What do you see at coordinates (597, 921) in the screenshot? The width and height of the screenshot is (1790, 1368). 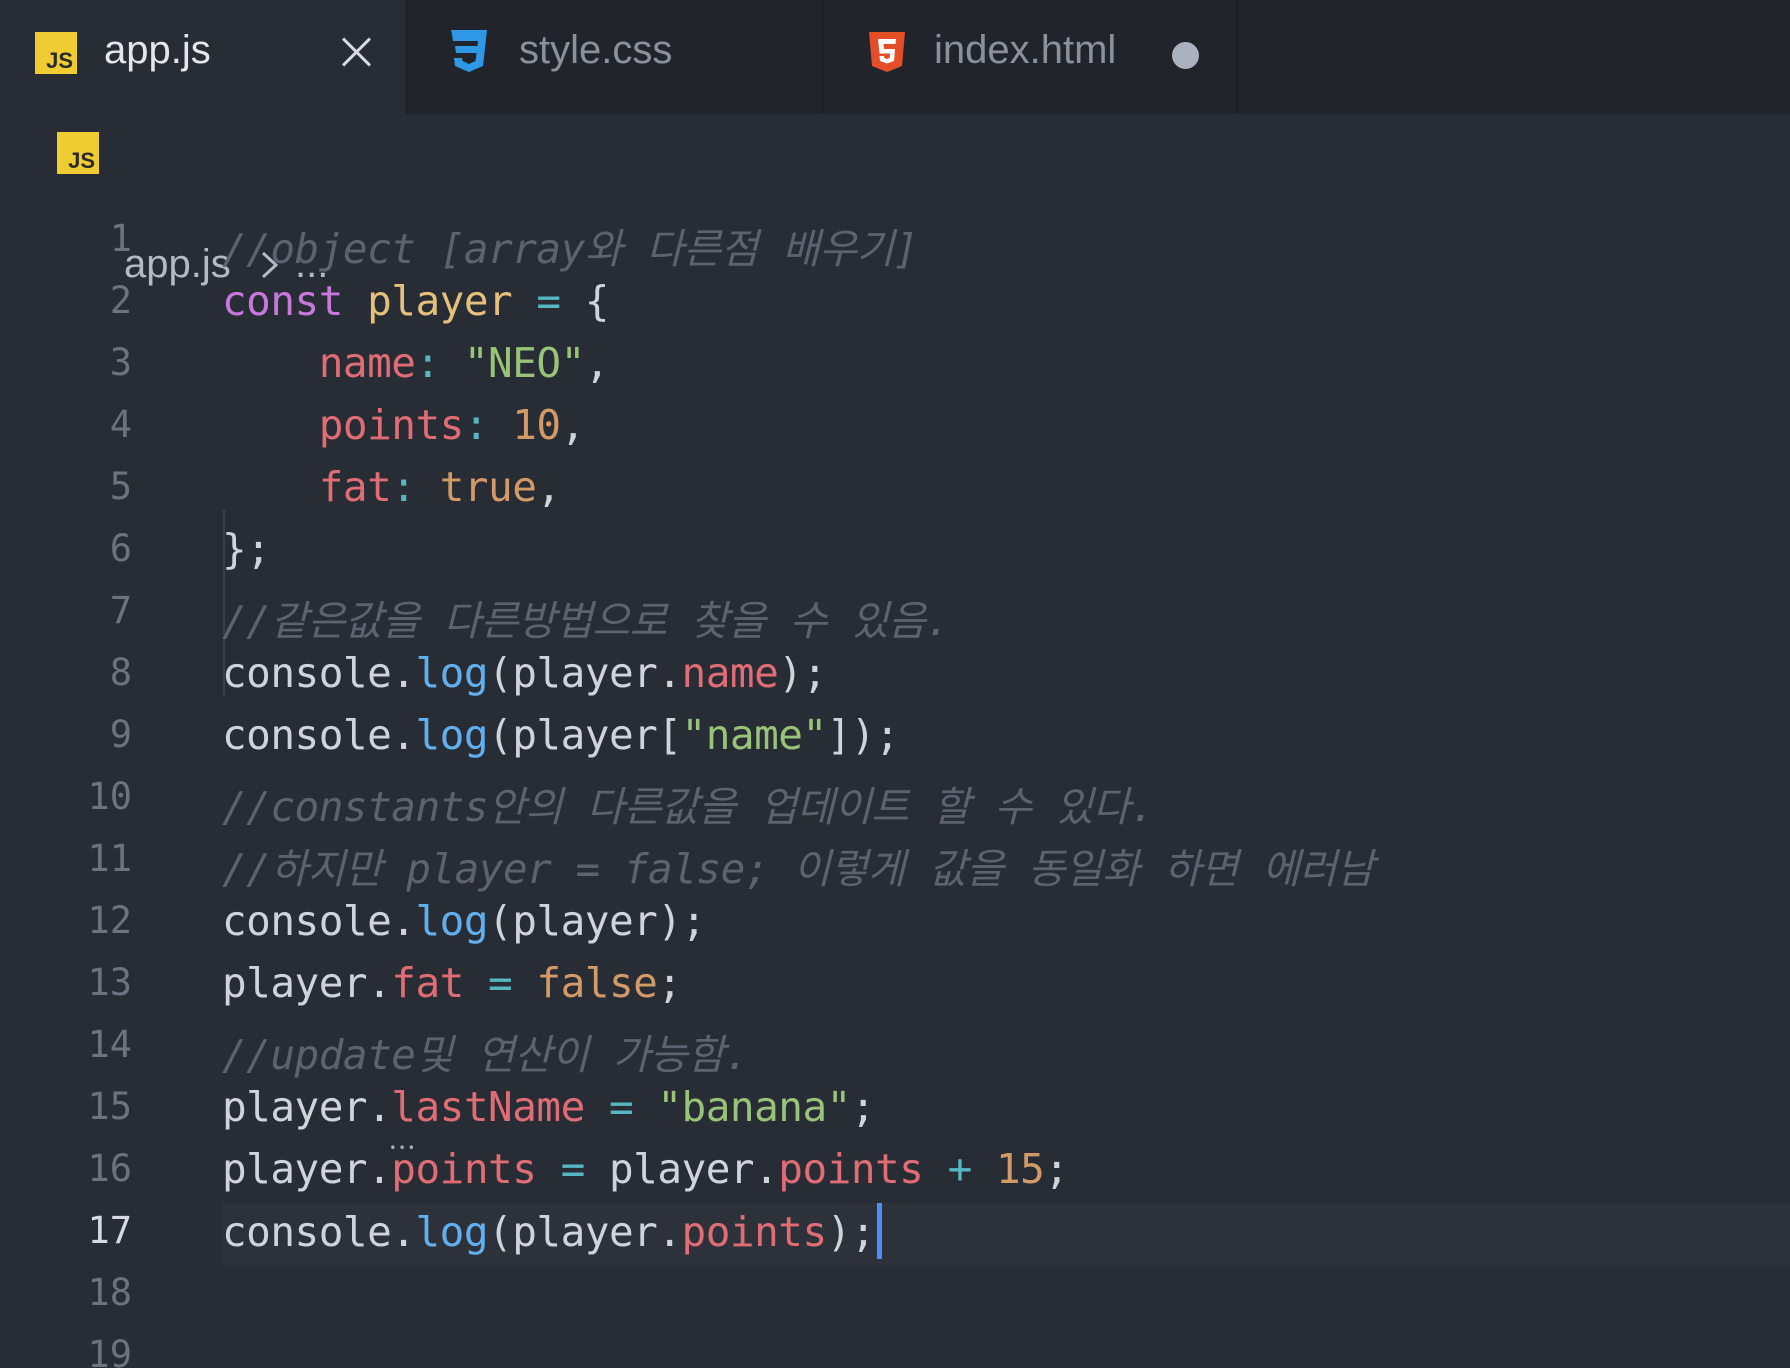 I see `code-token: (player);` at bounding box center [597, 921].